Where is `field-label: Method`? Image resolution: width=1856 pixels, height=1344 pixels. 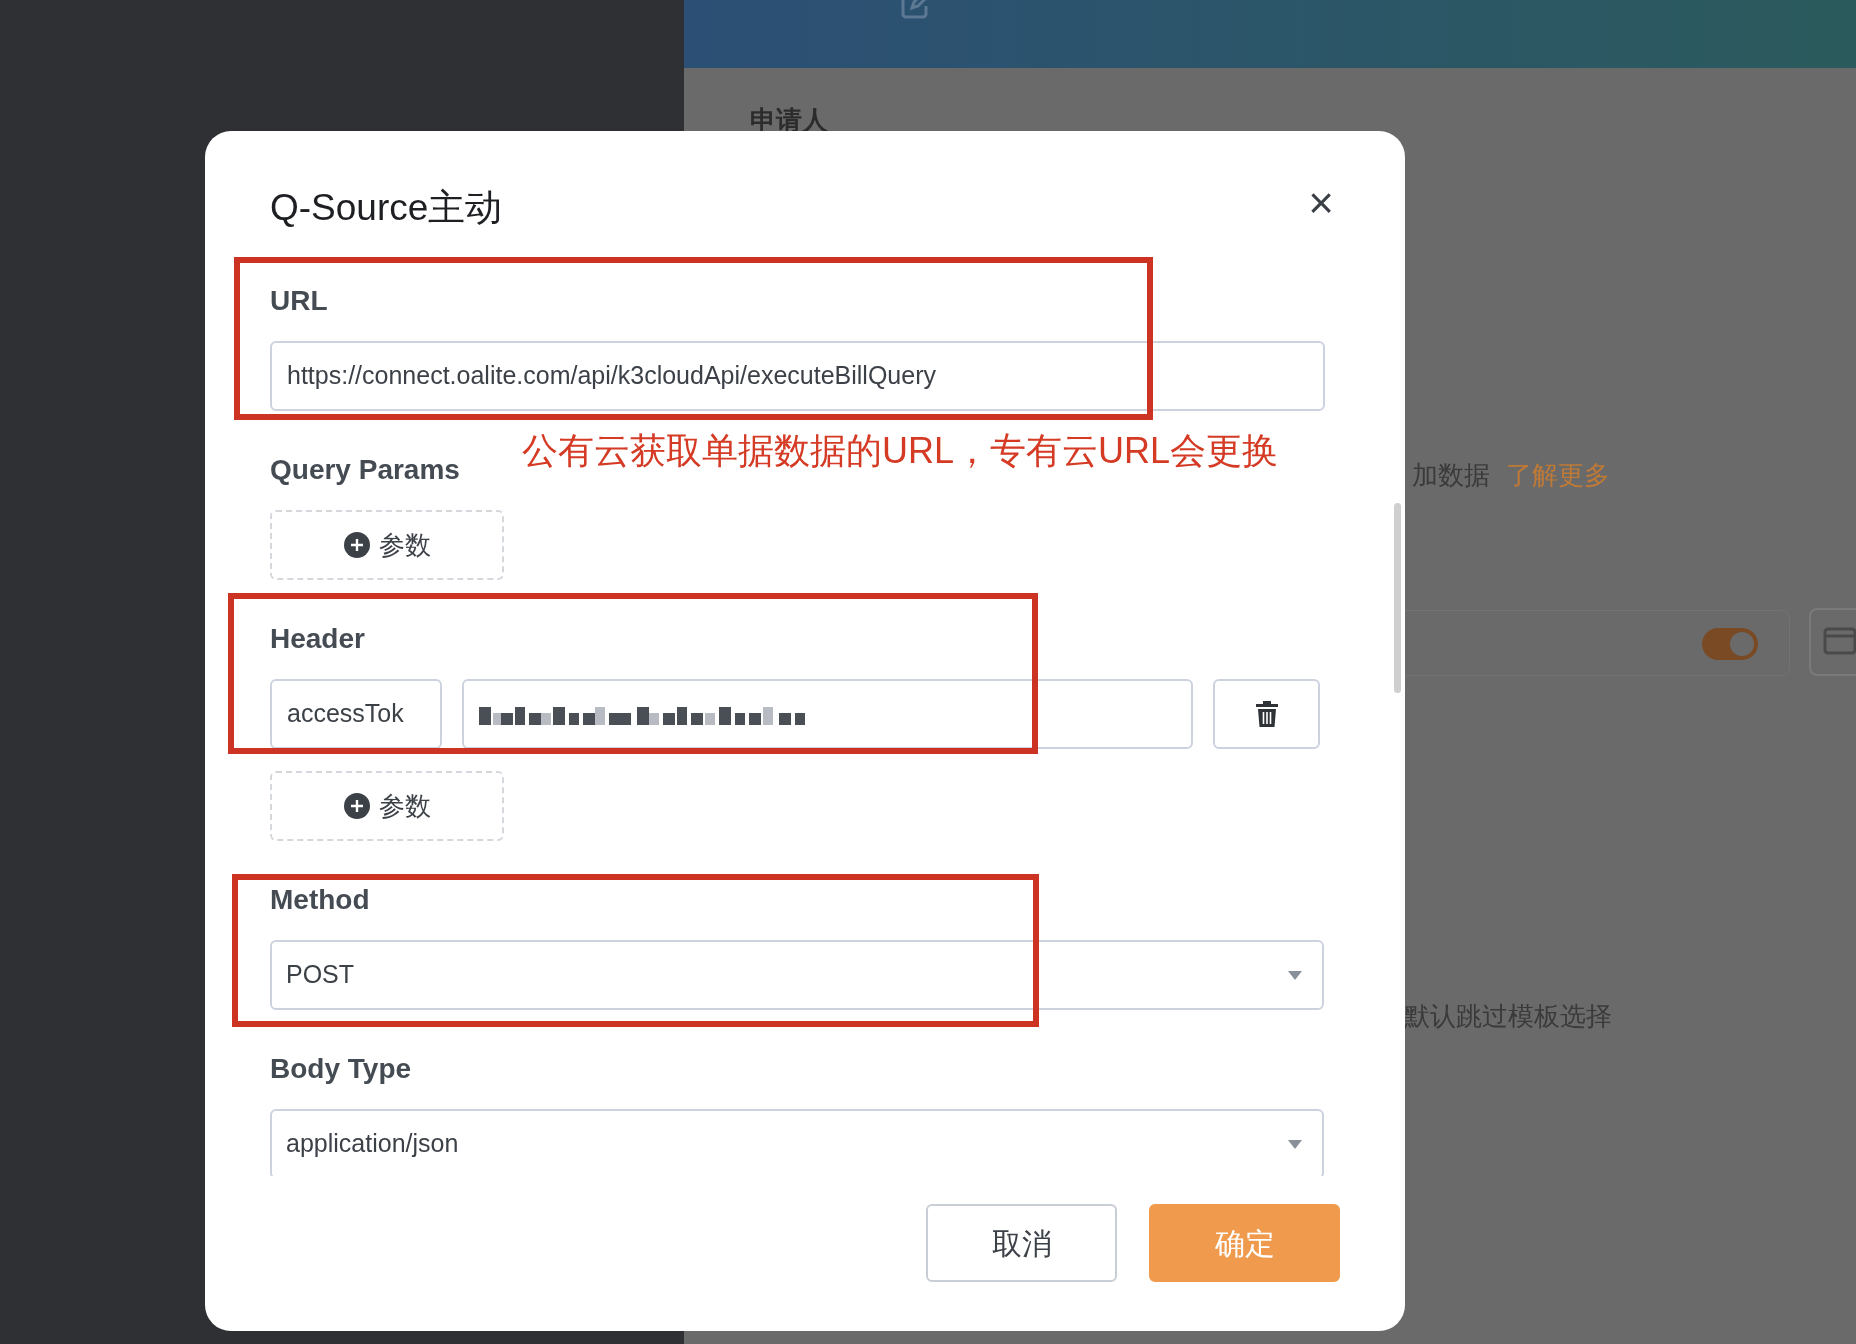
field-label: Method is located at coordinates (320, 900).